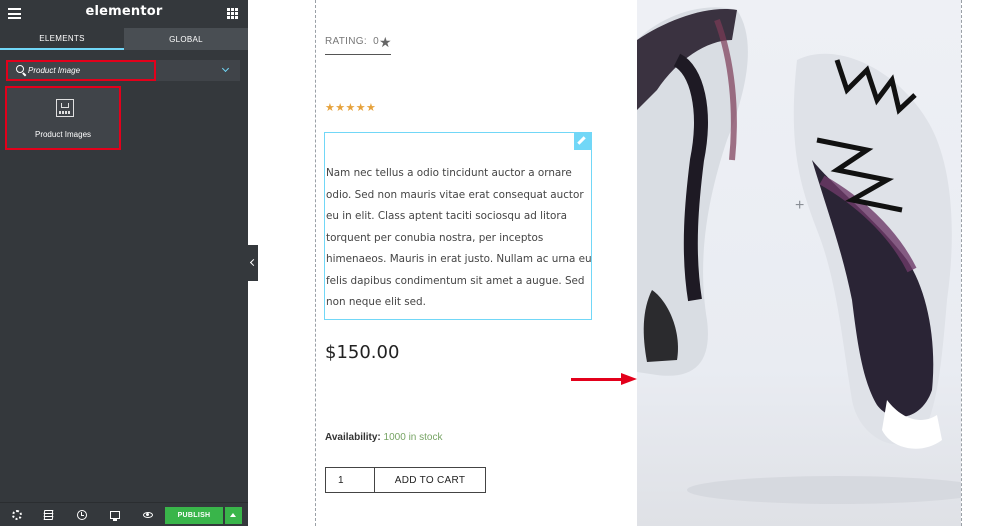 The width and height of the screenshot is (1000, 526). I want to click on star-icon: ★, so click(385, 42).